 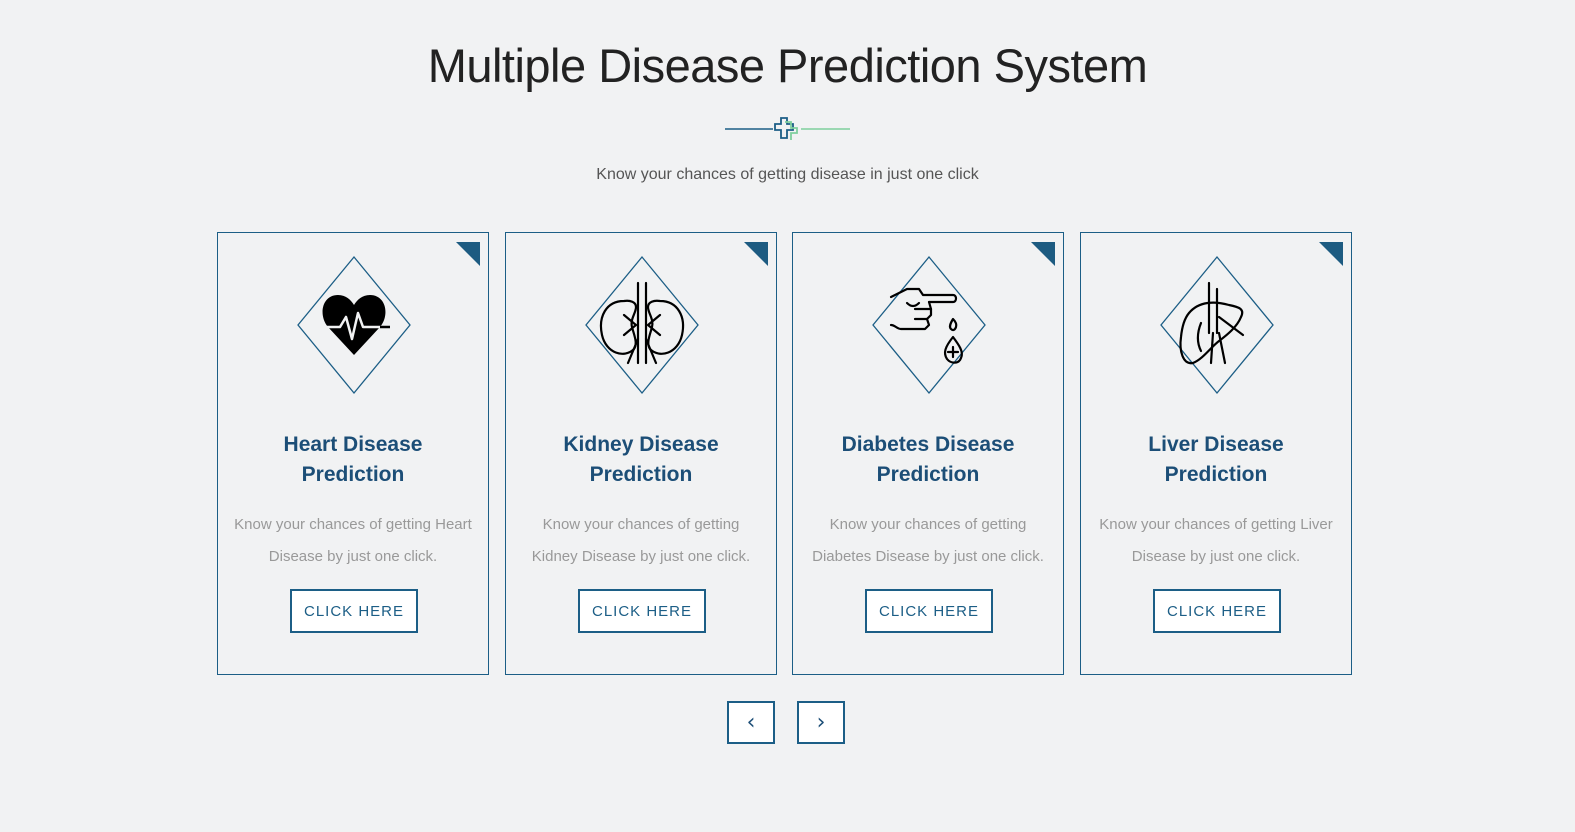 I want to click on kidney-click-here-button: CLICK HERE, so click(x=642, y=611).